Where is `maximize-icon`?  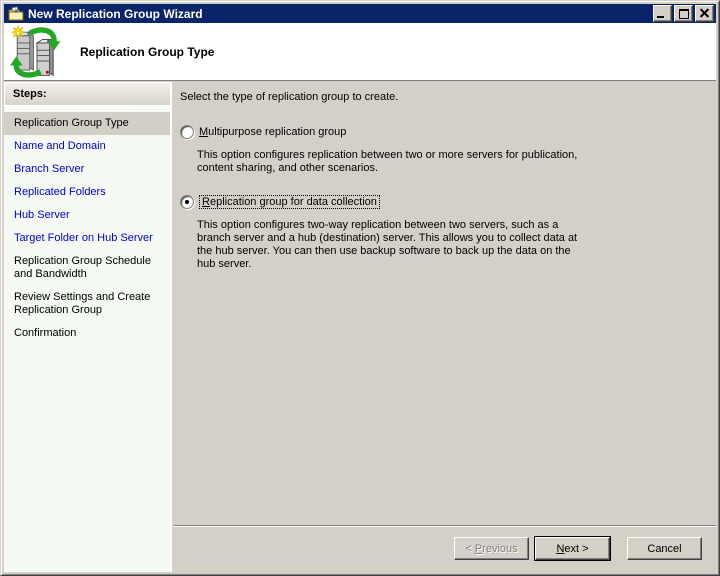
maximize-icon is located at coordinates (683, 13).